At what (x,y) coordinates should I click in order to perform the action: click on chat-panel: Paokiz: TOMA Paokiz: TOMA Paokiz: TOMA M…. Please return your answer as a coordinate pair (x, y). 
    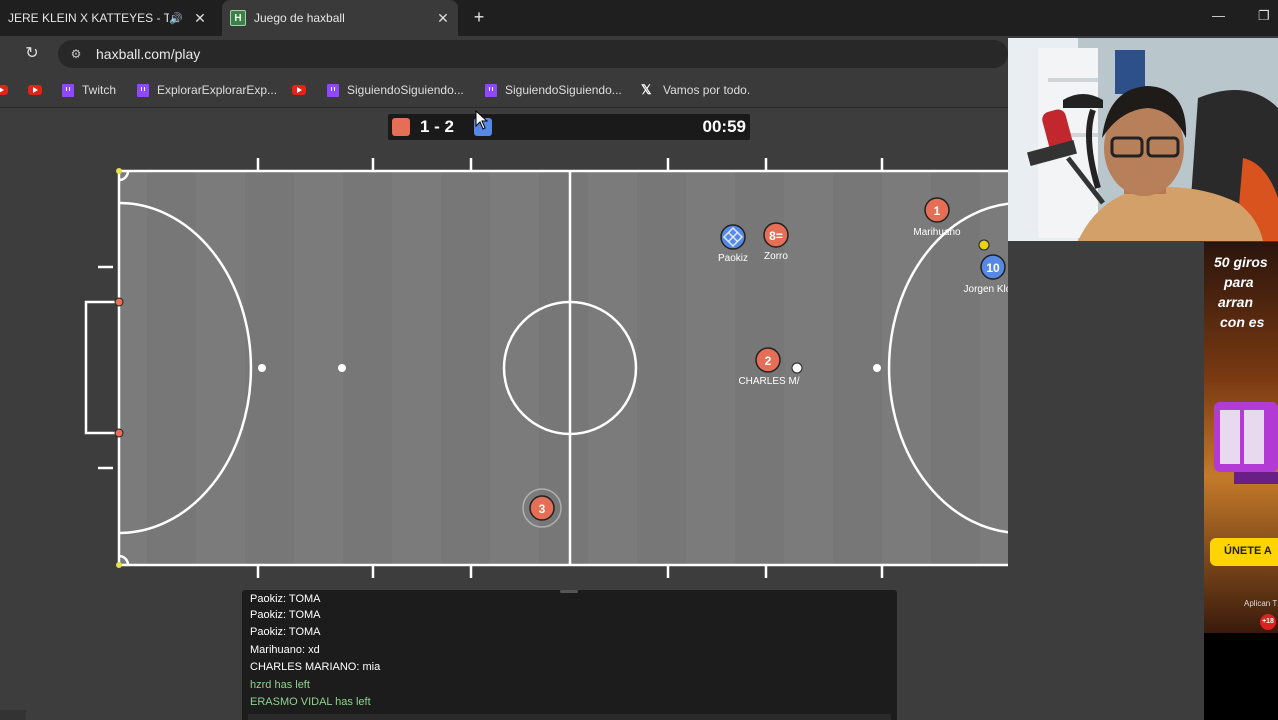
    Looking at the image, I should click on (569, 655).